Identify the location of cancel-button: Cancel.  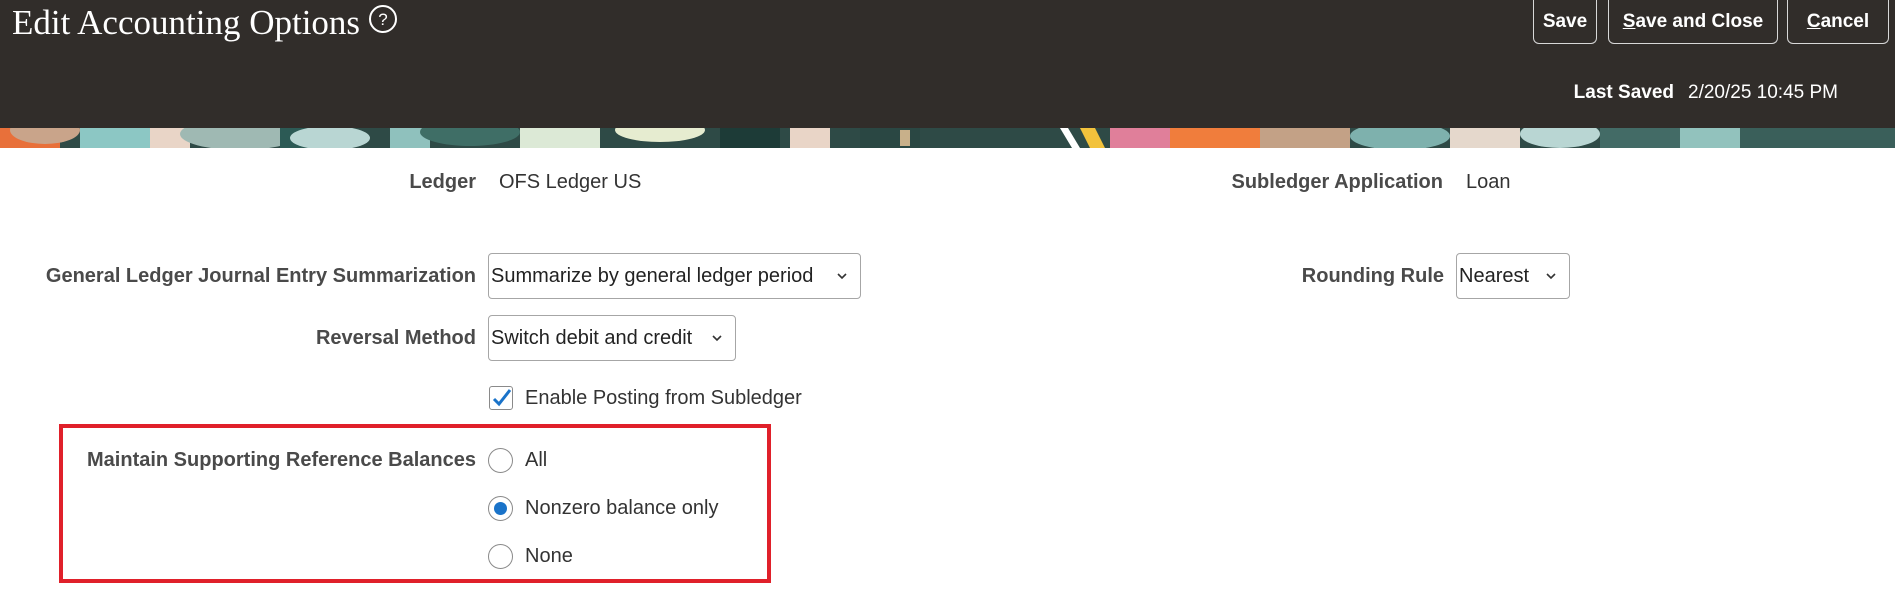
(1838, 22).